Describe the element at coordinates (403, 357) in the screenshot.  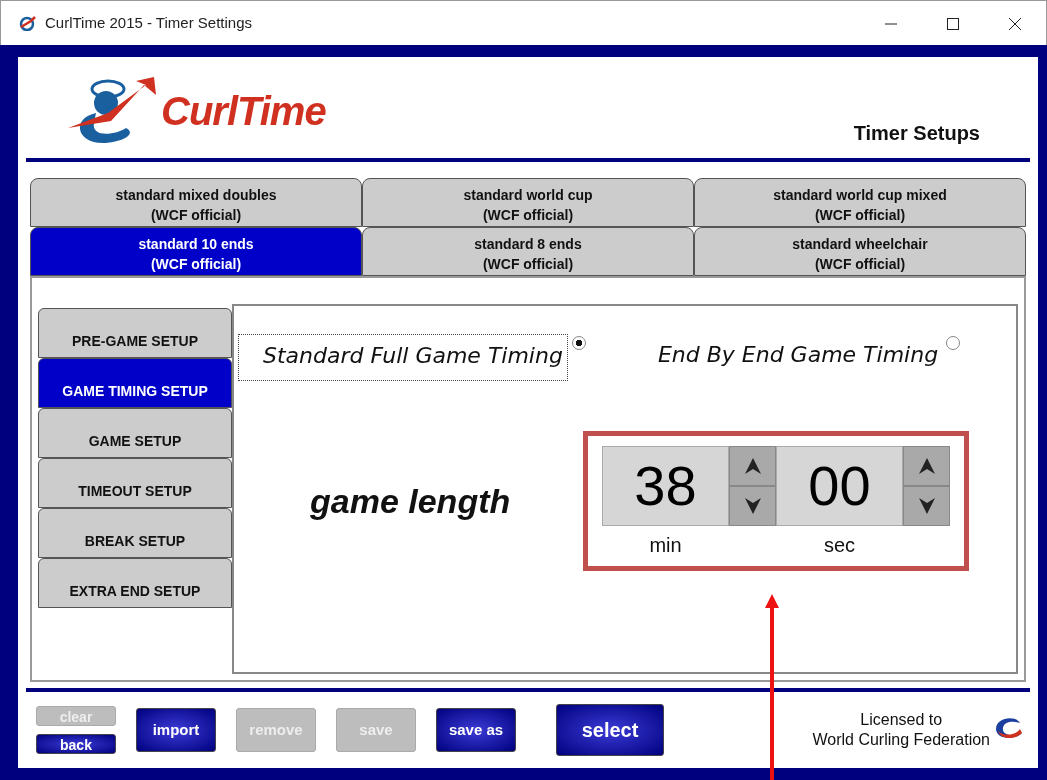
I see `timing-option-label: Standard Full Game Timing` at that location.